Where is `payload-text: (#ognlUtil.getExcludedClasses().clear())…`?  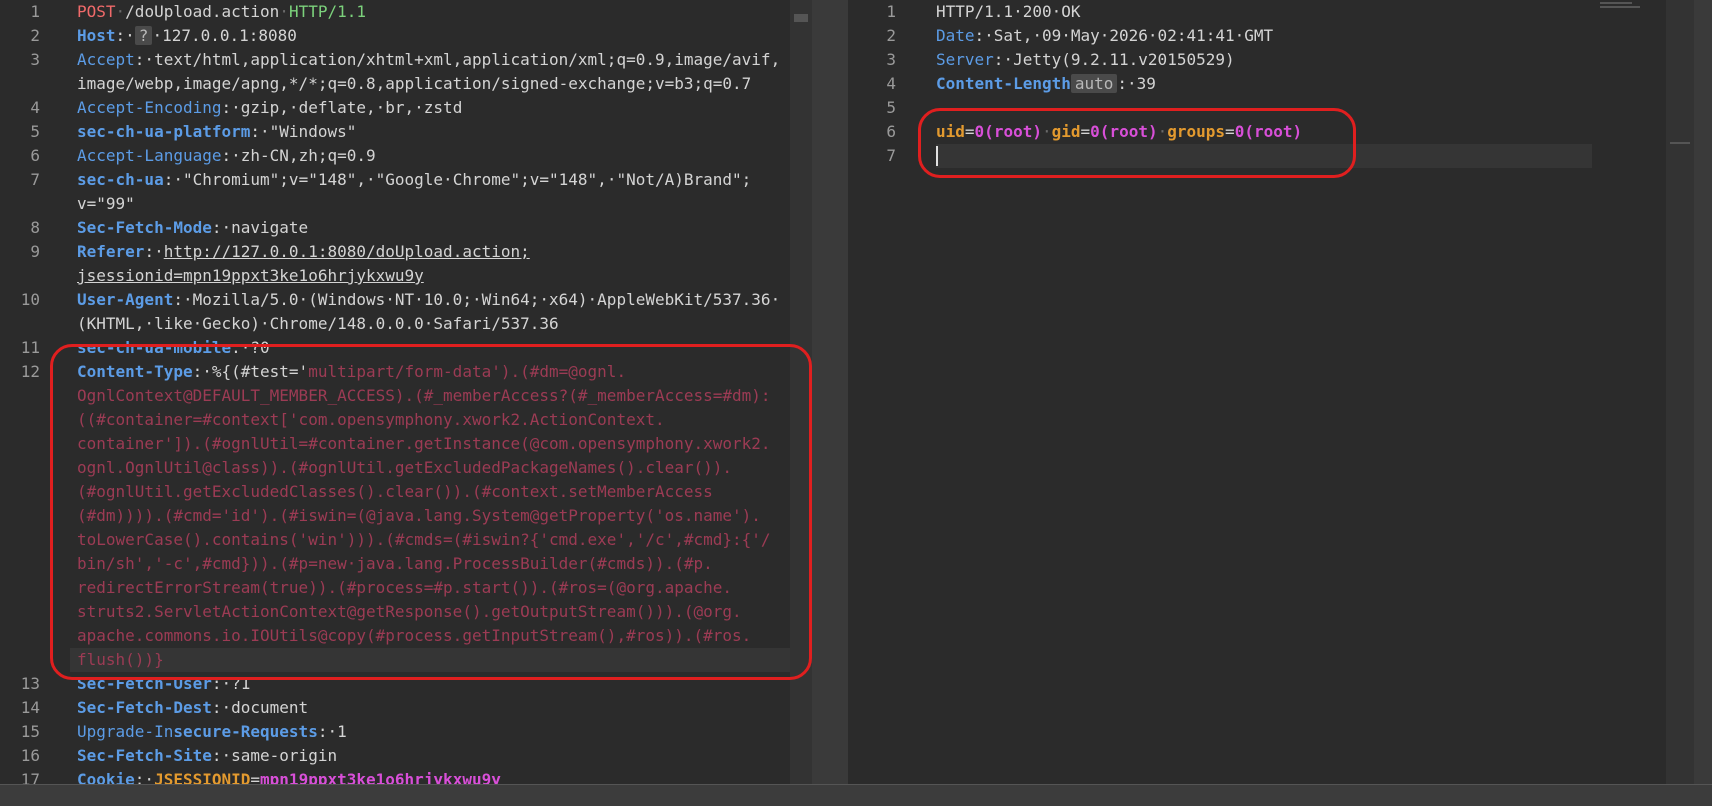 payload-text: (#ognlUtil.getExcludedClasses().clear())… is located at coordinates (395, 491).